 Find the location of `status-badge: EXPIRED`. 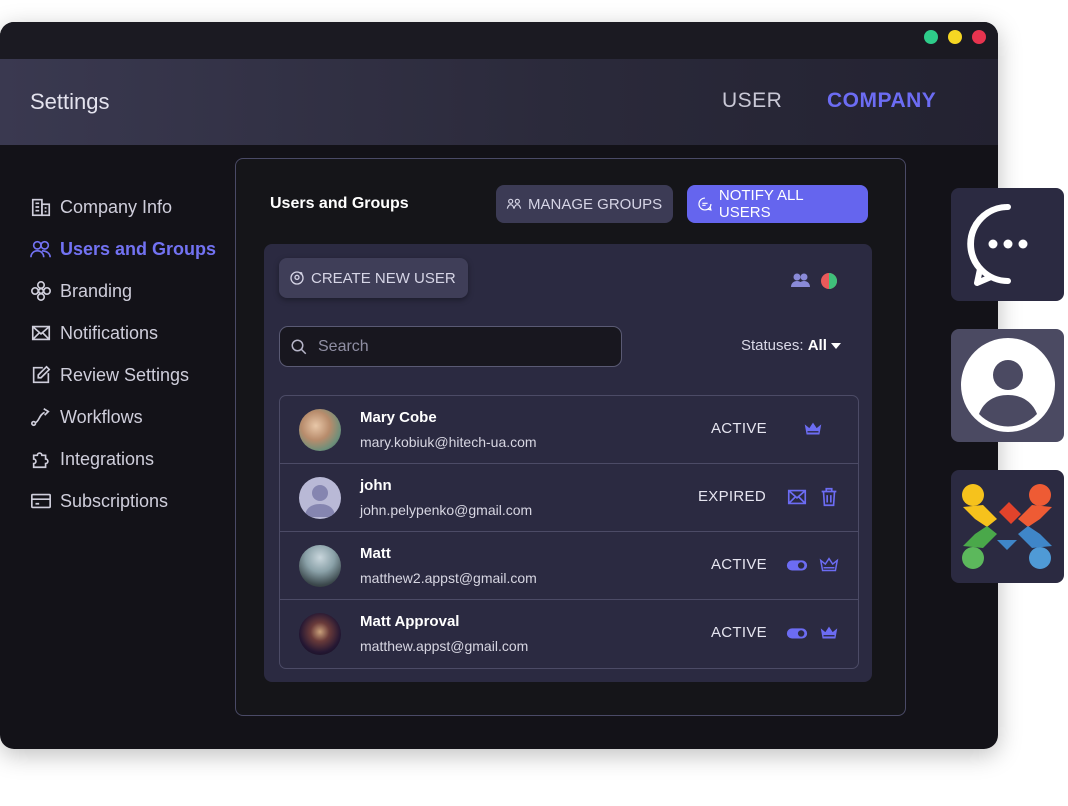

status-badge: EXPIRED is located at coordinates (732, 496).